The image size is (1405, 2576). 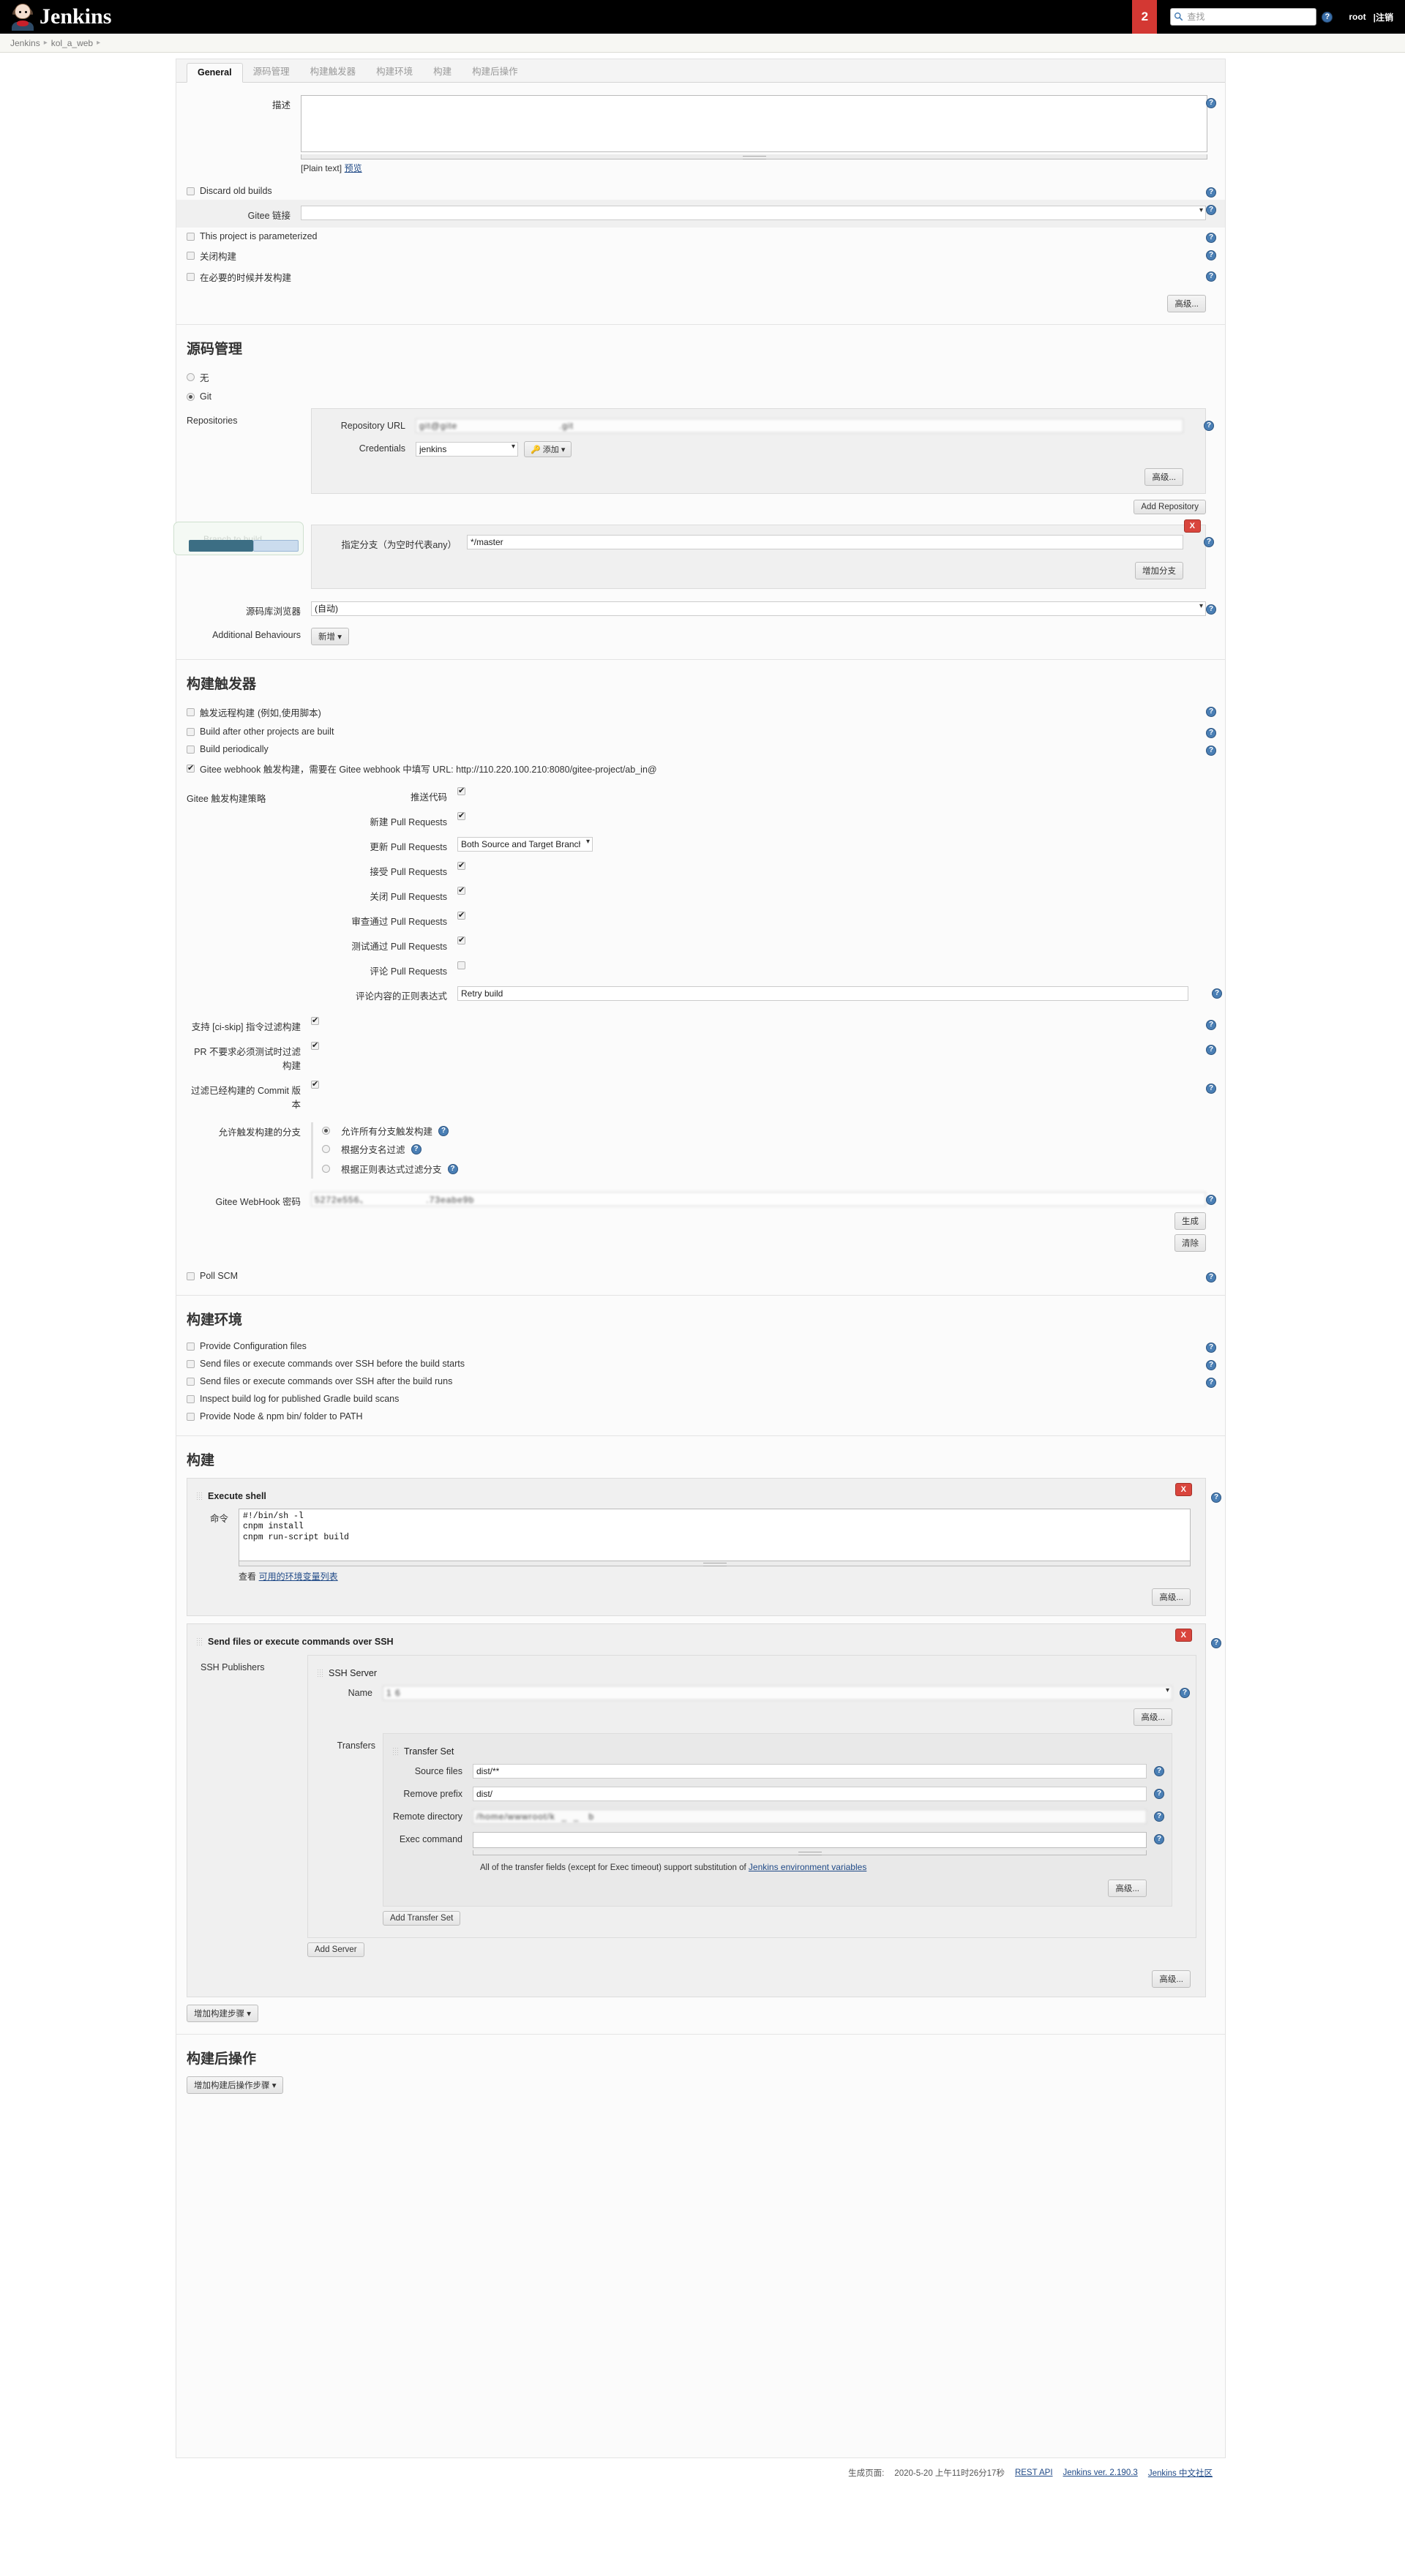 I want to click on help-icon-parameterized: ?, so click(x=1211, y=237).